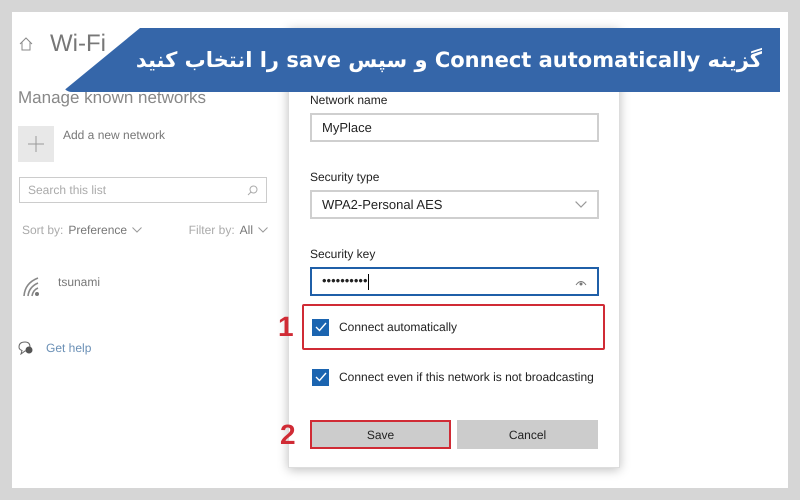 Image resolution: width=800 pixels, height=500 pixels. What do you see at coordinates (349, 100) in the screenshot?
I see `field-label: Network name` at bounding box center [349, 100].